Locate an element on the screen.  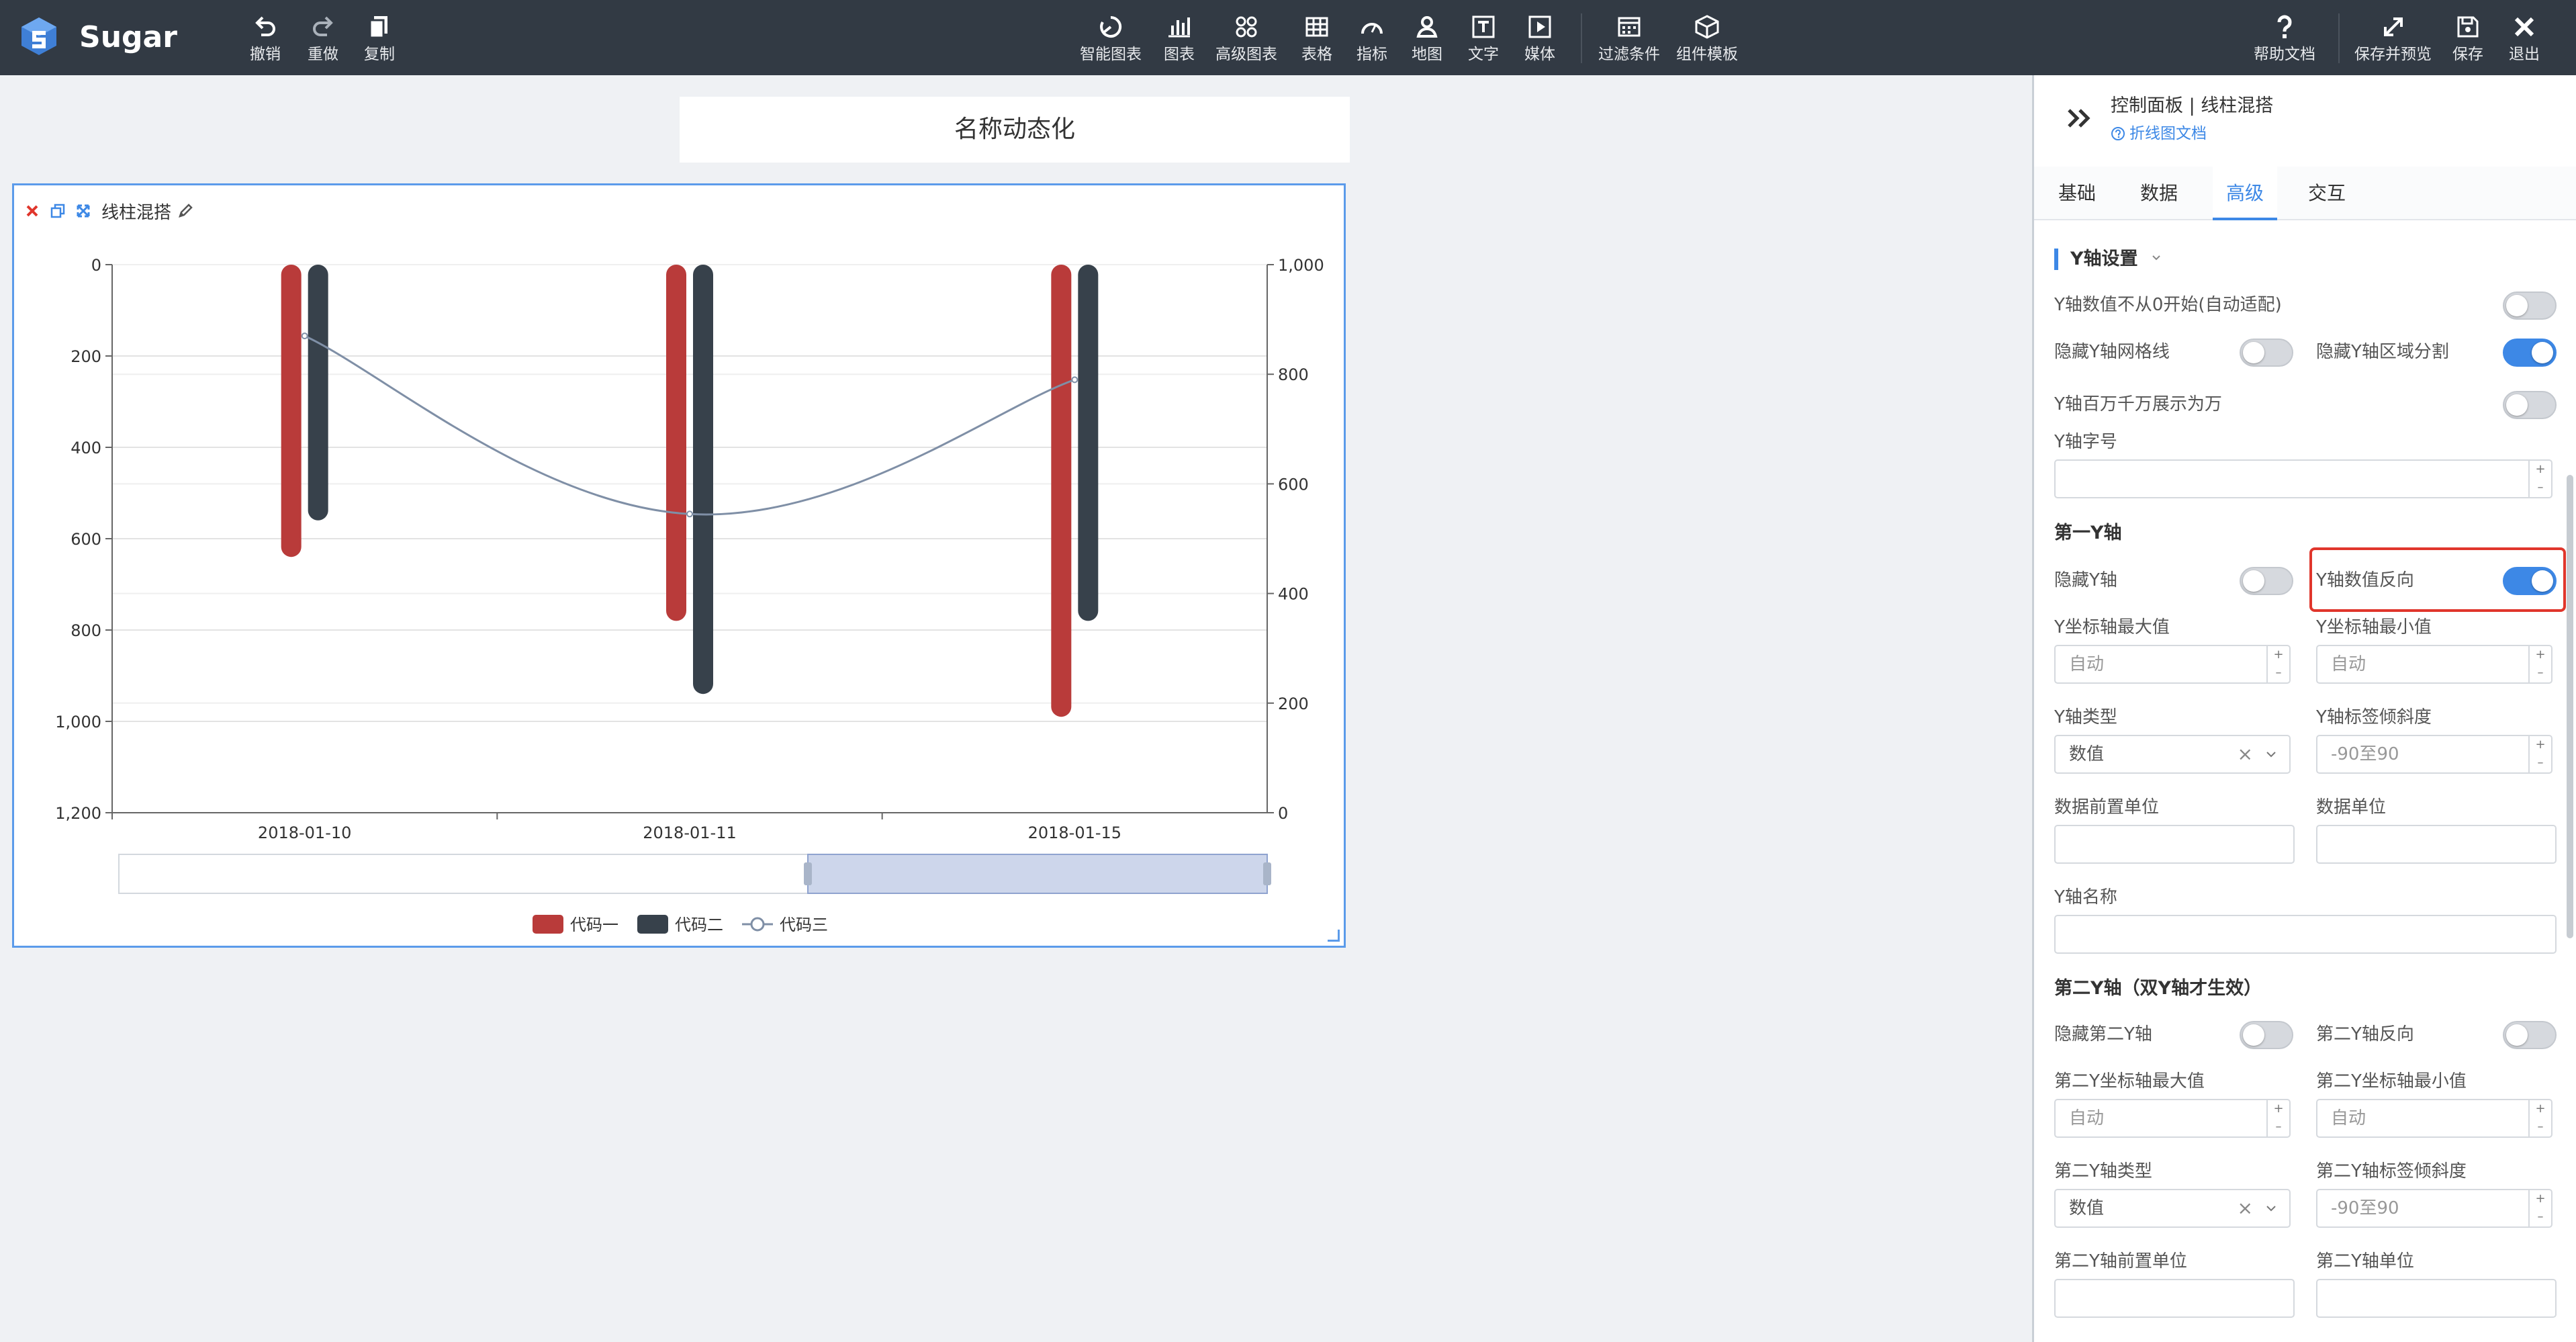
delete-widget-icon is located at coordinates (32, 211).